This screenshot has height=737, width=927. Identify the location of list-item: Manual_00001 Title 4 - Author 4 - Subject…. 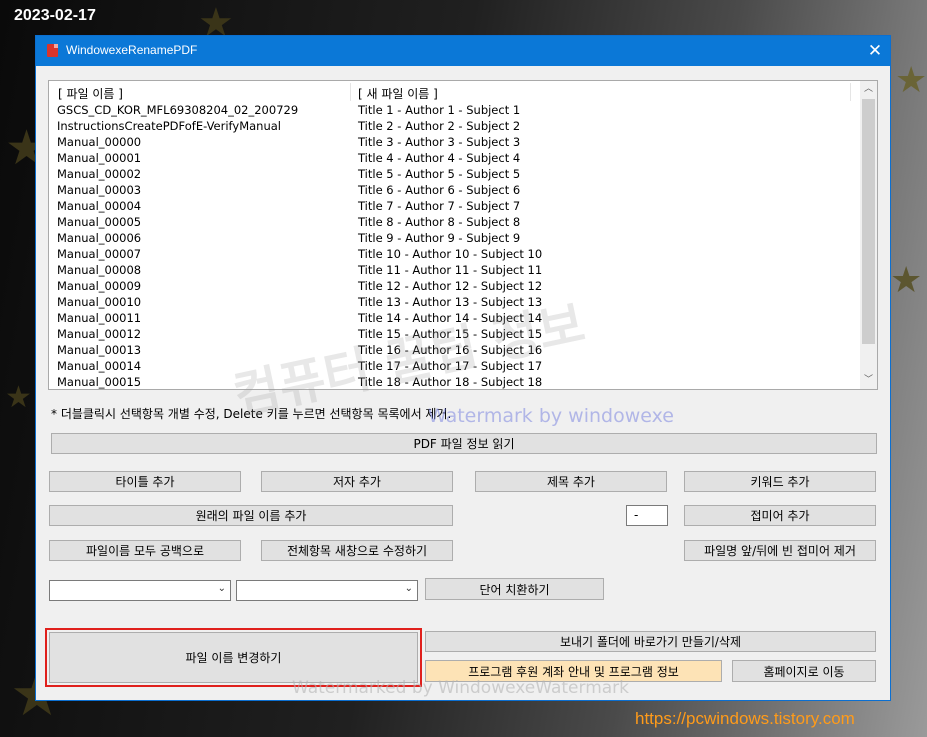
(455, 159).